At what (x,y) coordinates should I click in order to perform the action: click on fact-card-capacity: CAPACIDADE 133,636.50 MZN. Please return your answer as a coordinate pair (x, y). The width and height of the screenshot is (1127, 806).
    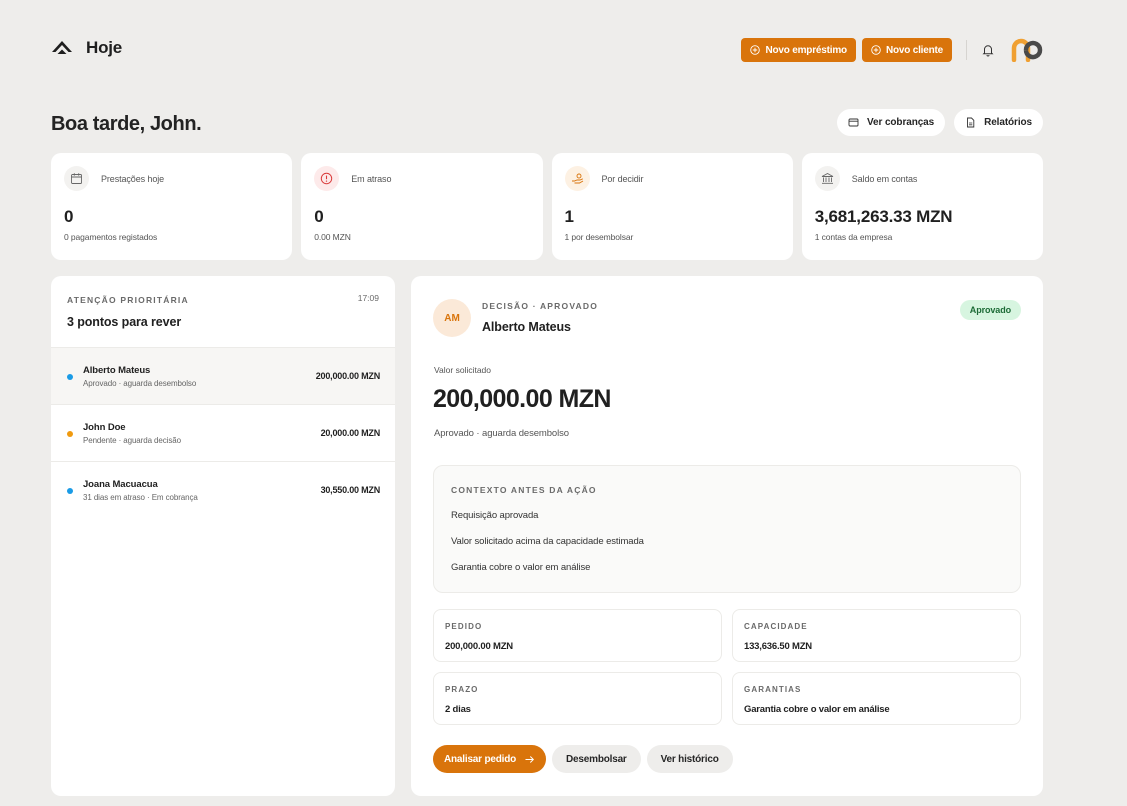
    Looking at the image, I should click on (876, 635).